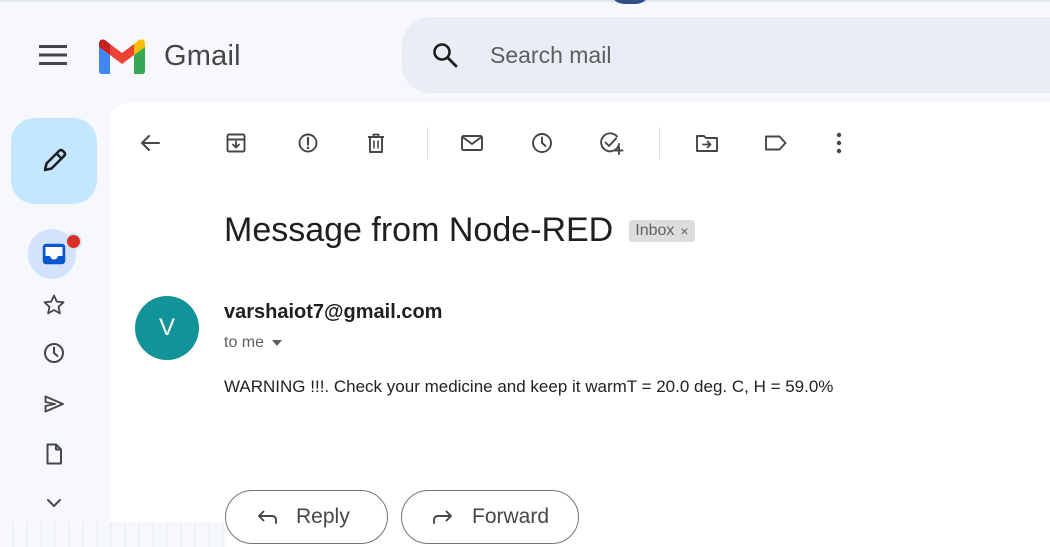 This screenshot has width=1050, height=547. Describe the element at coordinates (333, 312) in the screenshot. I see `sender-email: varshaiot7@gmail.com` at that location.